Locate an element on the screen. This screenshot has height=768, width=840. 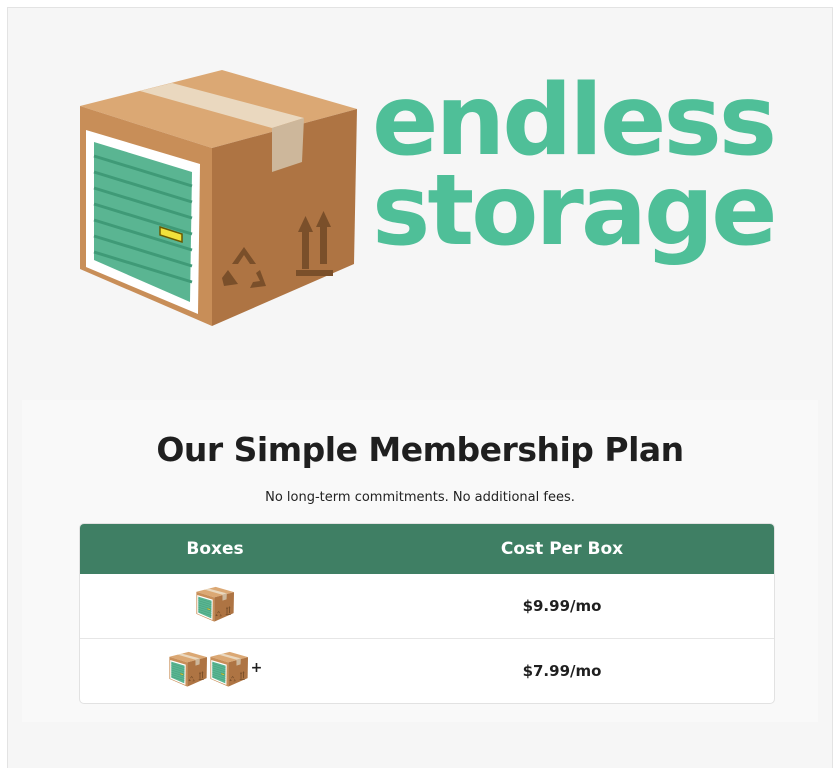
column-header-cost: Cost Per Box is located at coordinates (562, 549).